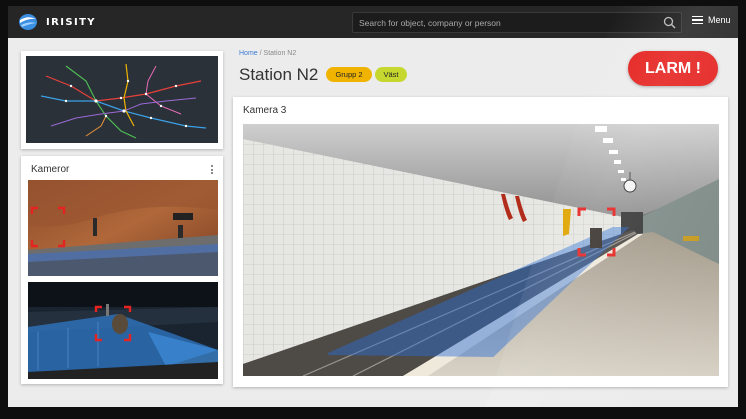 The width and height of the screenshot is (746, 419). I want to click on network-map-card, so click(122, 100).